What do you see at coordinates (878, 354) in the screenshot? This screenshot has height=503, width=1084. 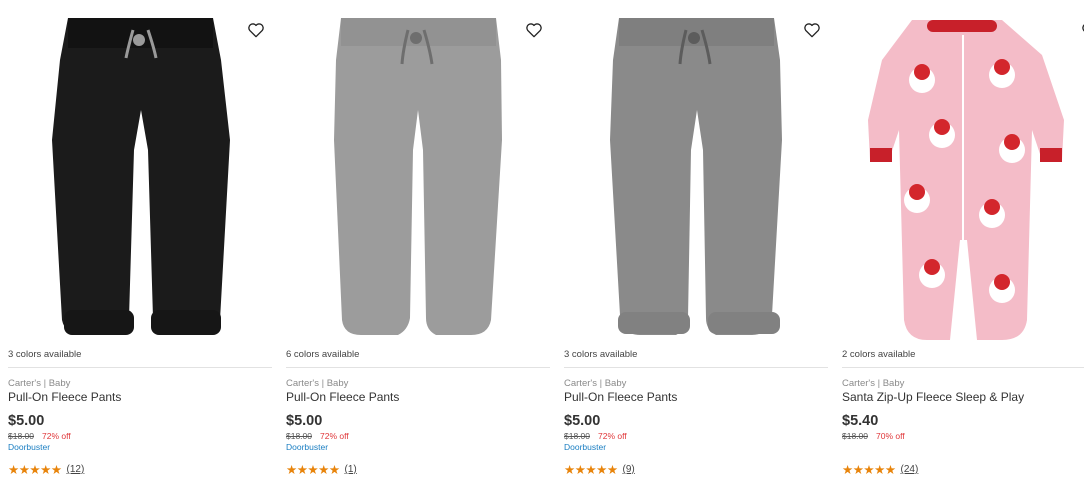 I see `colors-available: 2 colors available` at bounding box center [878, 354].